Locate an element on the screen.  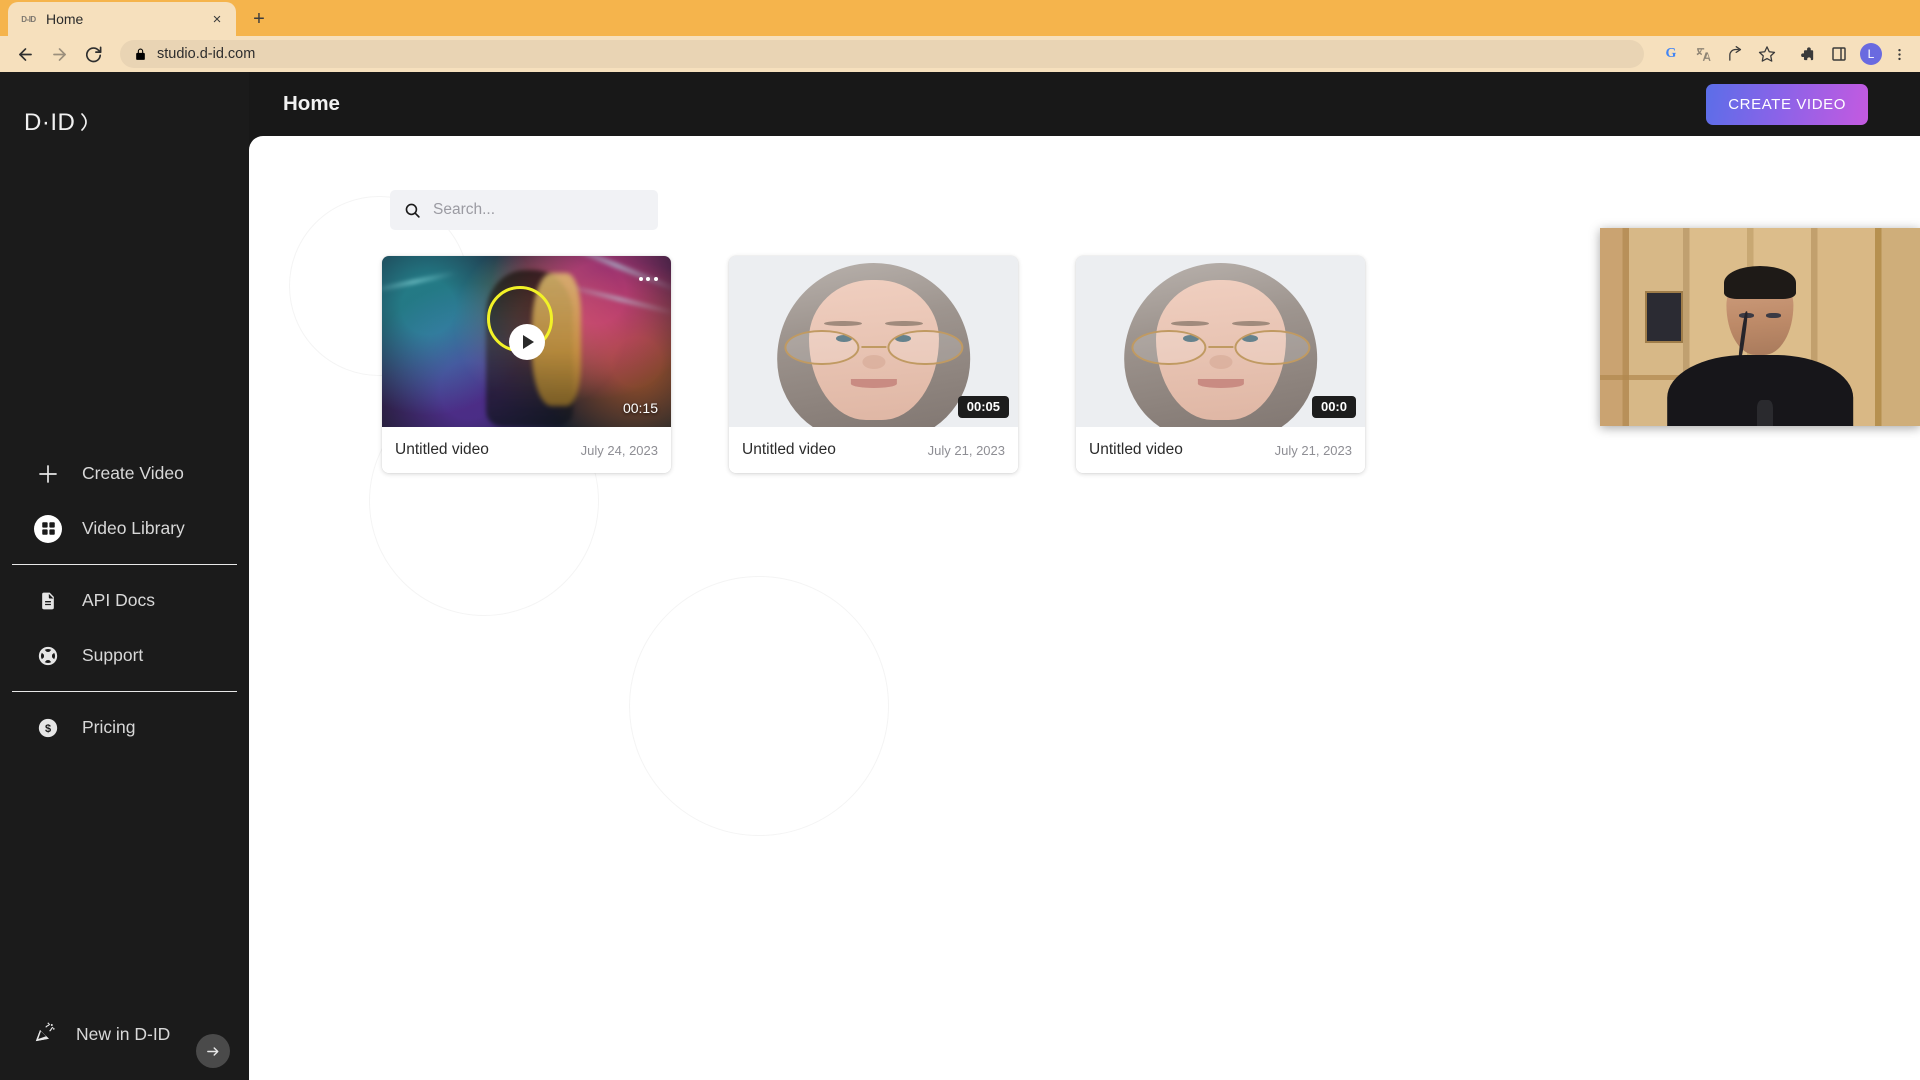
video-options-kebab-icon is located at coordinates (648, 279).